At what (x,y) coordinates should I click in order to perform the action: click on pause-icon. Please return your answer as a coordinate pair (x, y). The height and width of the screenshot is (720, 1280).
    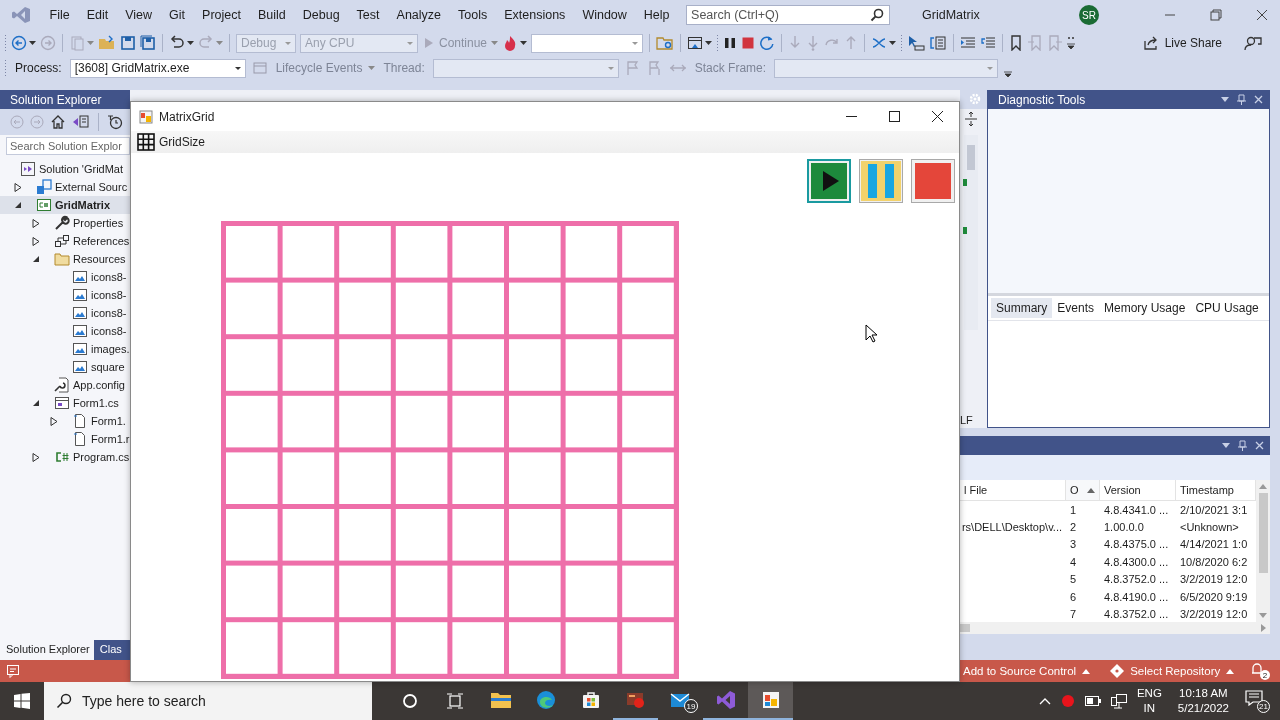
    Looking at the image, I should click on (730, 43).